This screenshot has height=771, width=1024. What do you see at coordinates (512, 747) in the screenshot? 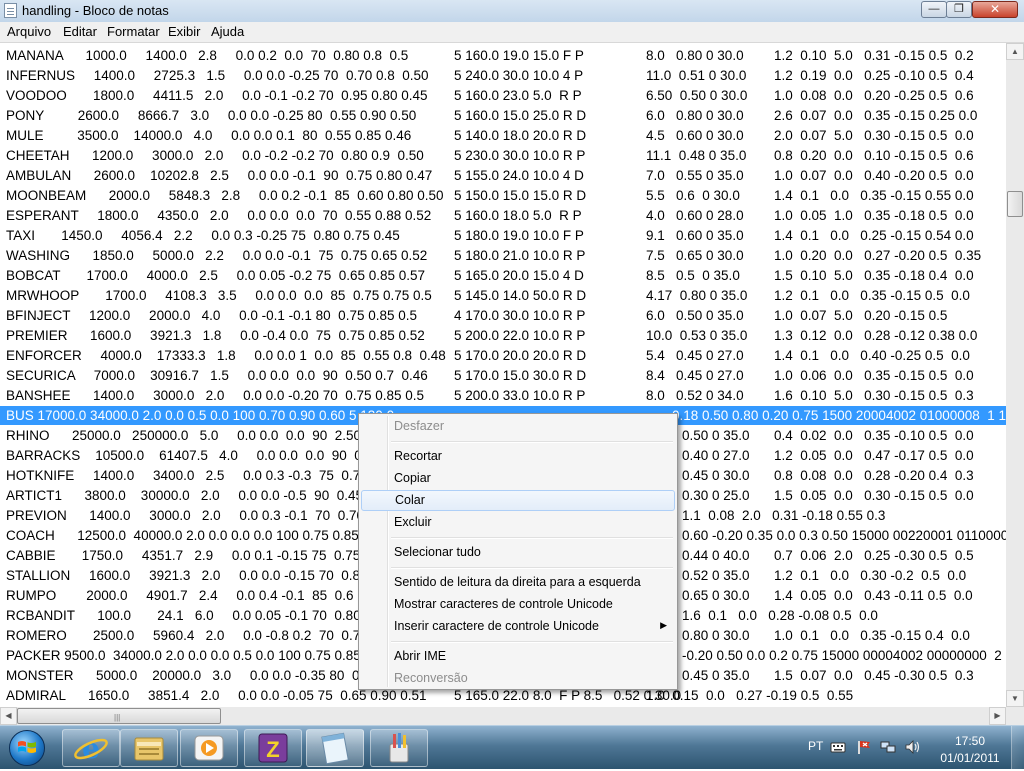
I see `taskbar: e Z PT 17:50 01/01/2011` at bounding box center [512, 747].